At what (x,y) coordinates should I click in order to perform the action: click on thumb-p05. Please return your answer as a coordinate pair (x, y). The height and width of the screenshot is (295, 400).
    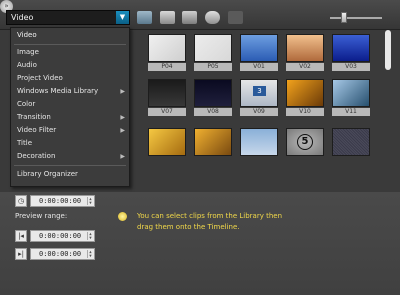
    Looking at the image, I should click on (213, 48).